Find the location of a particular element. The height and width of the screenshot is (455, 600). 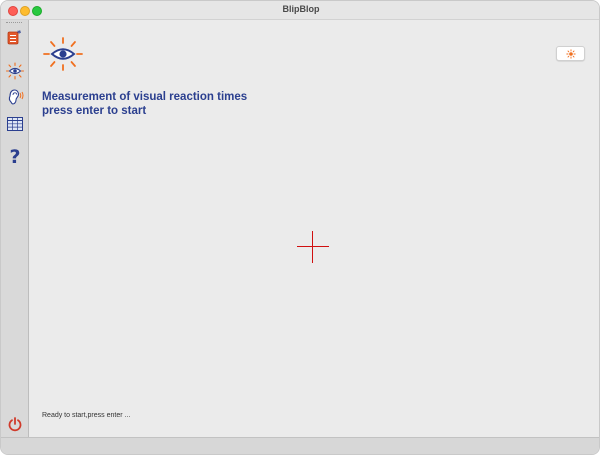

sidebar-item-results is located at coordinates (14, 123).